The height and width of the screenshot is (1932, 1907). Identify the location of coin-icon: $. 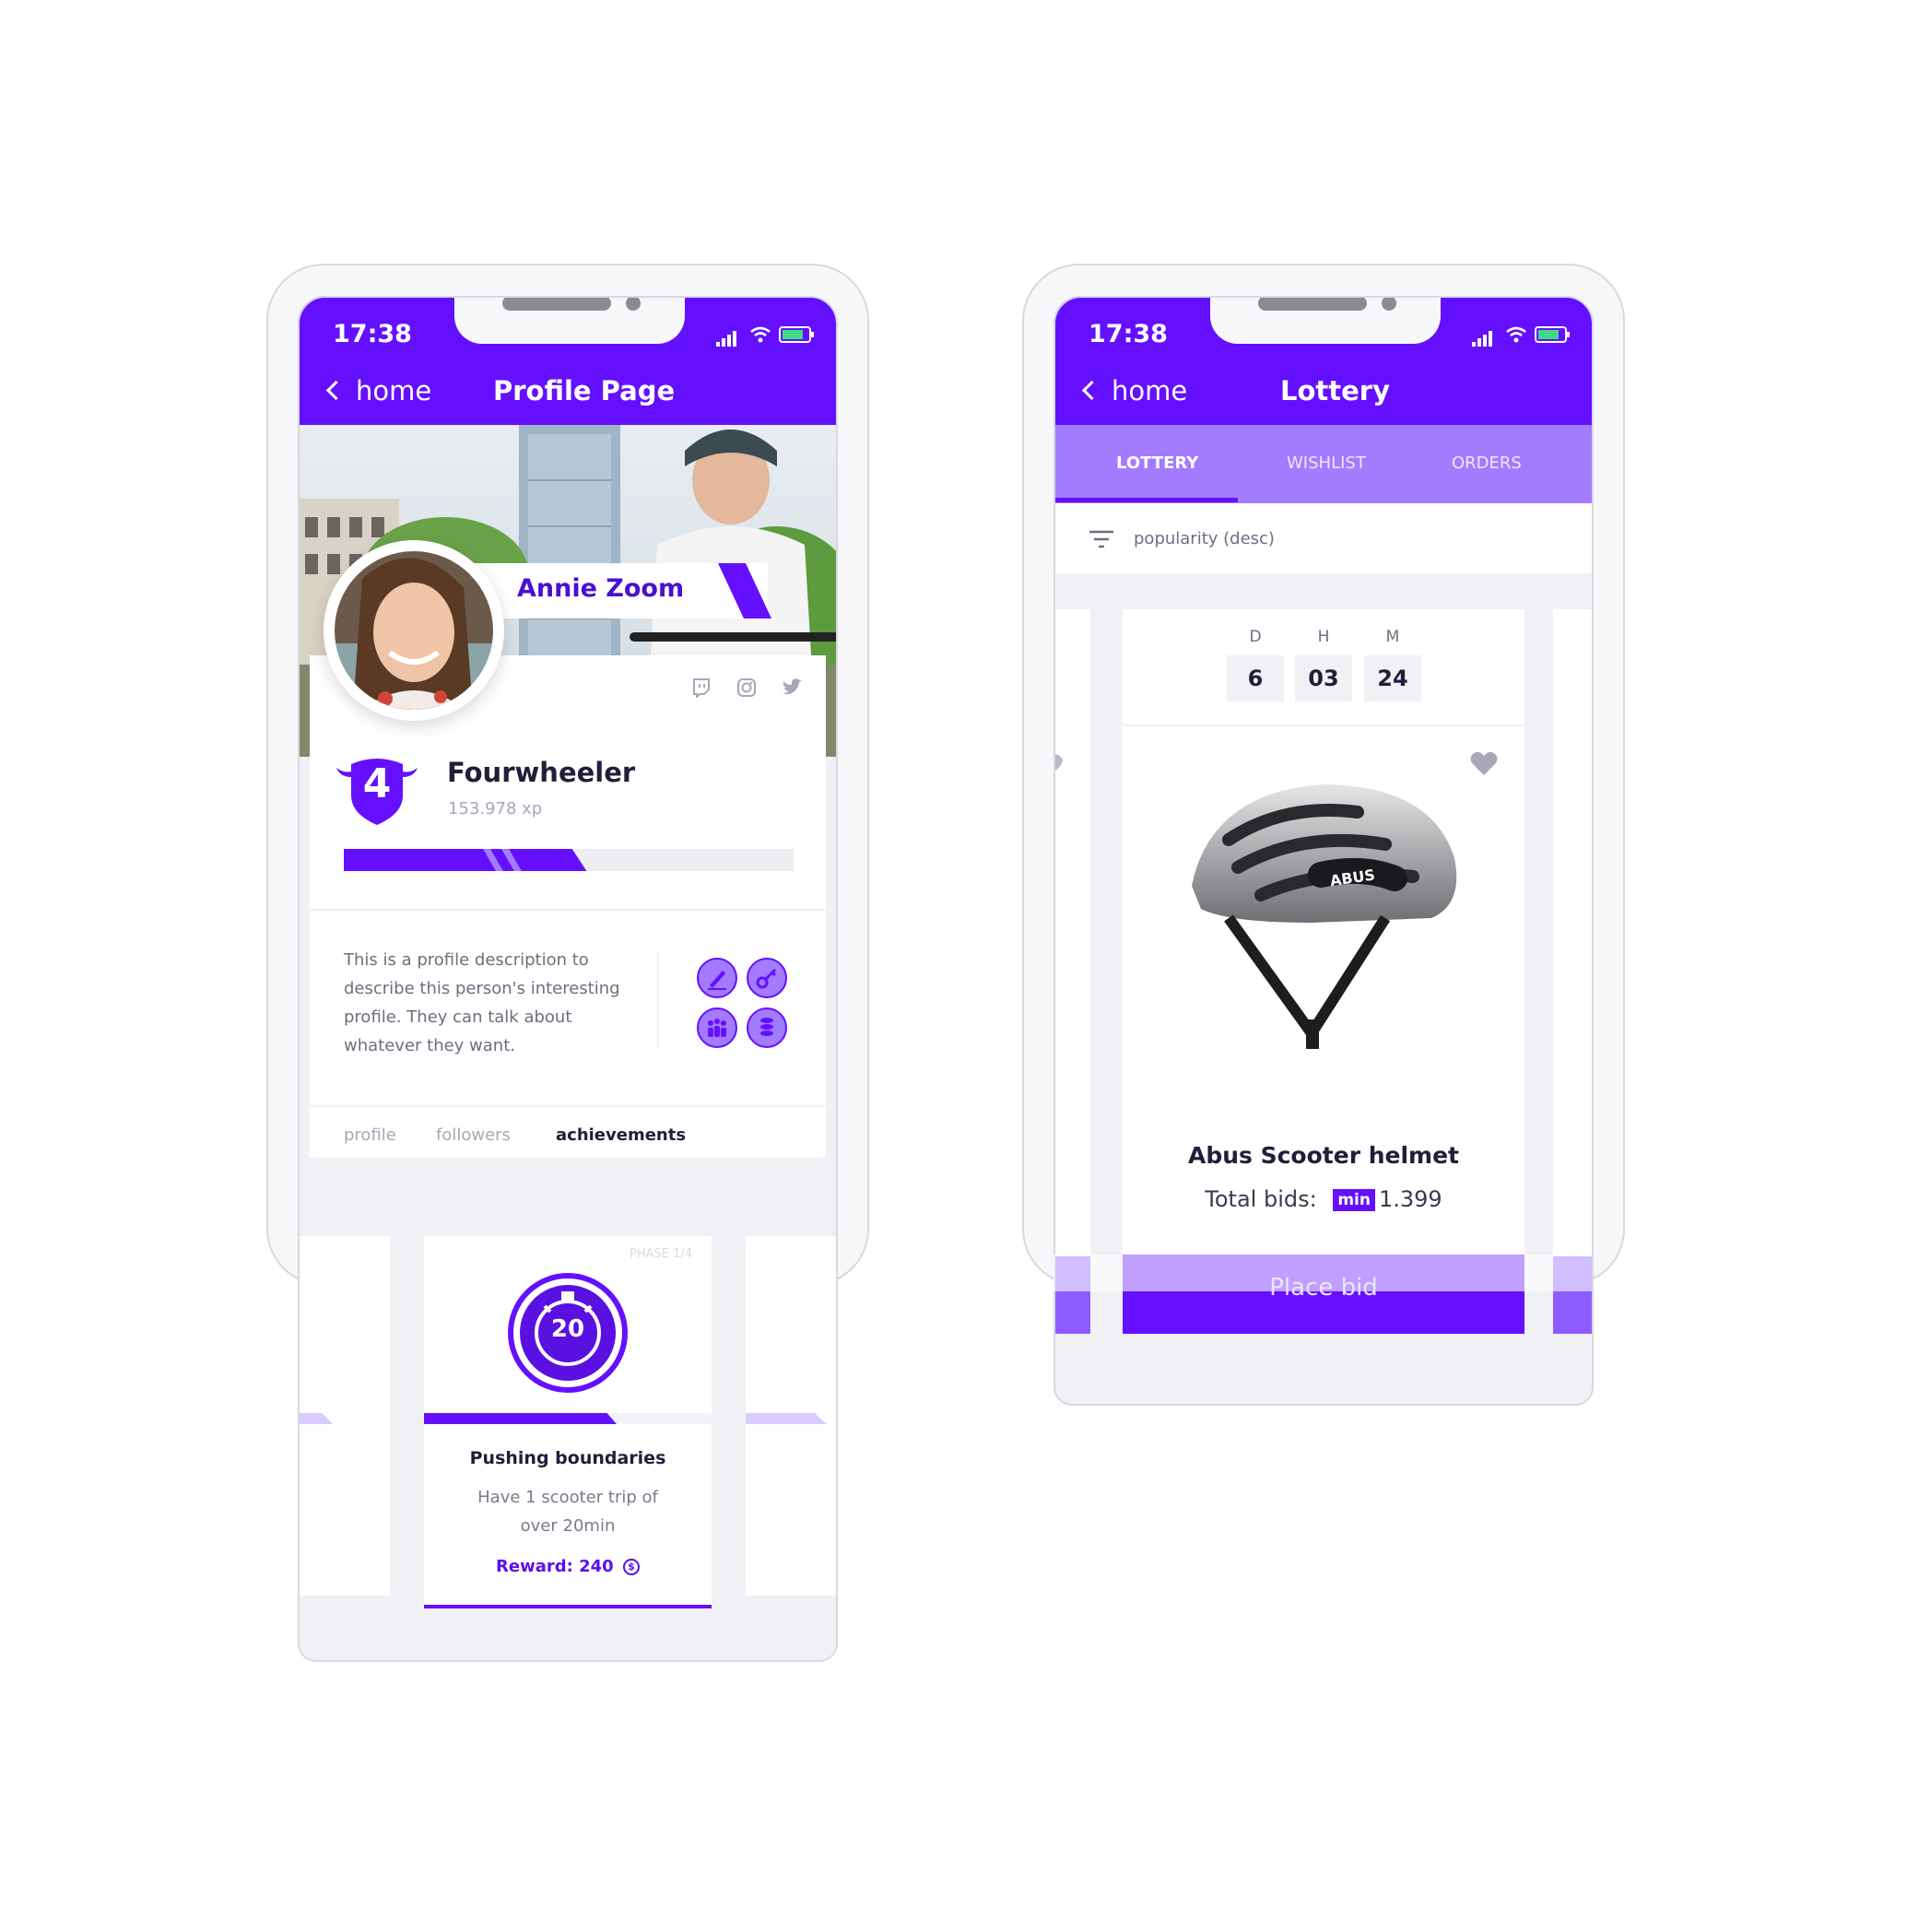
(631, 1567).